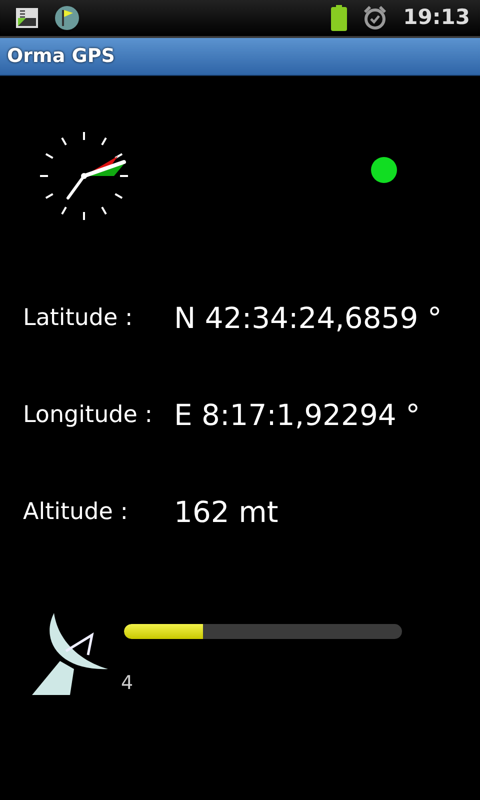 The height and width of the screenshot is (800, 480). I want to click on field-label: Latitude :, so click(78, 319).